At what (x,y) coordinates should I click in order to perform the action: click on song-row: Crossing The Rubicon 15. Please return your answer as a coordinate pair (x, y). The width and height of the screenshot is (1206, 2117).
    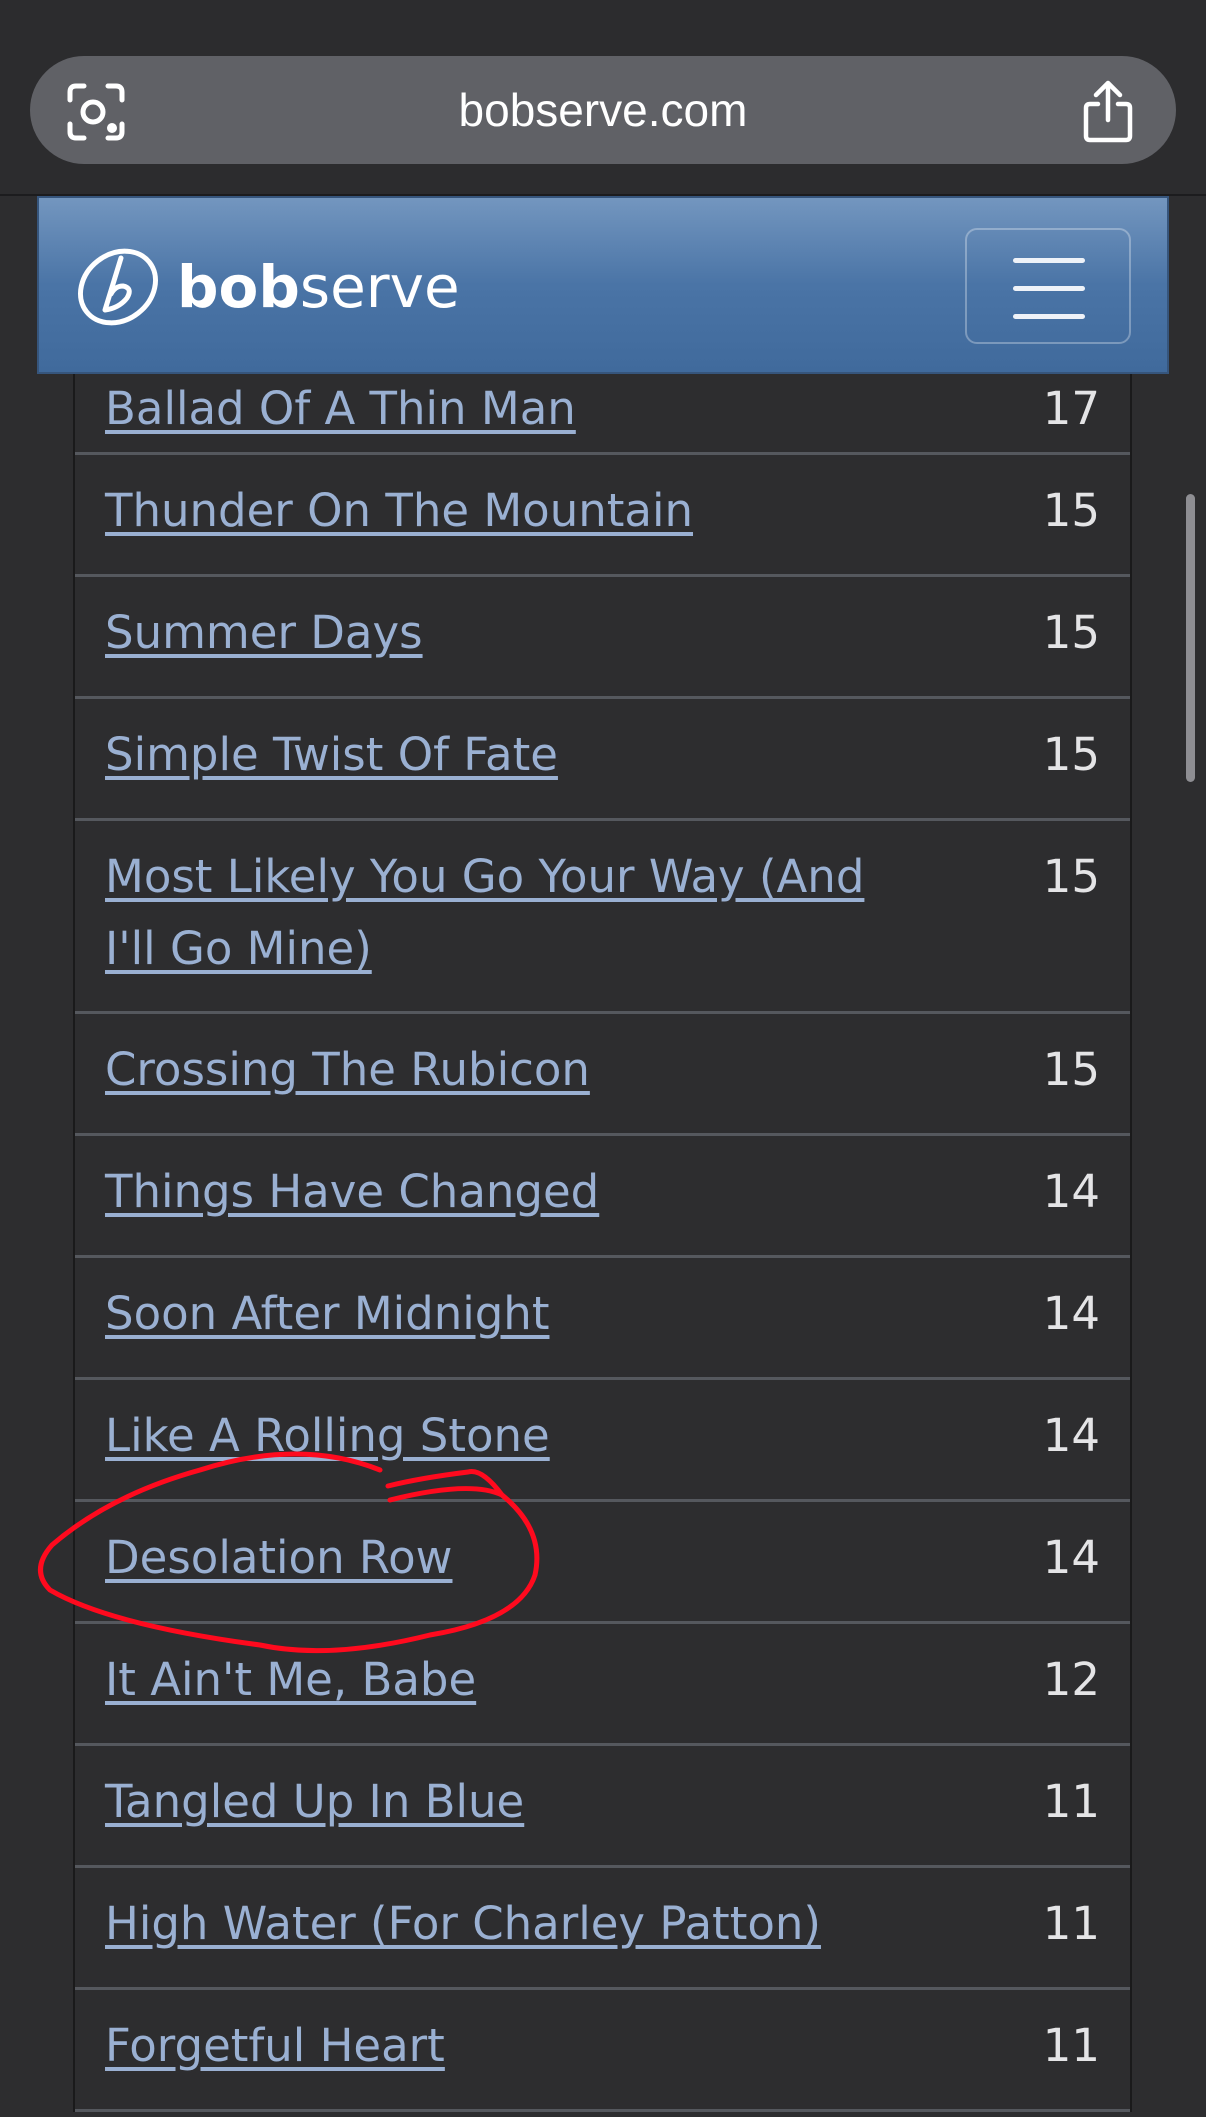
    Looking at the image, I should click on (602, 1075).